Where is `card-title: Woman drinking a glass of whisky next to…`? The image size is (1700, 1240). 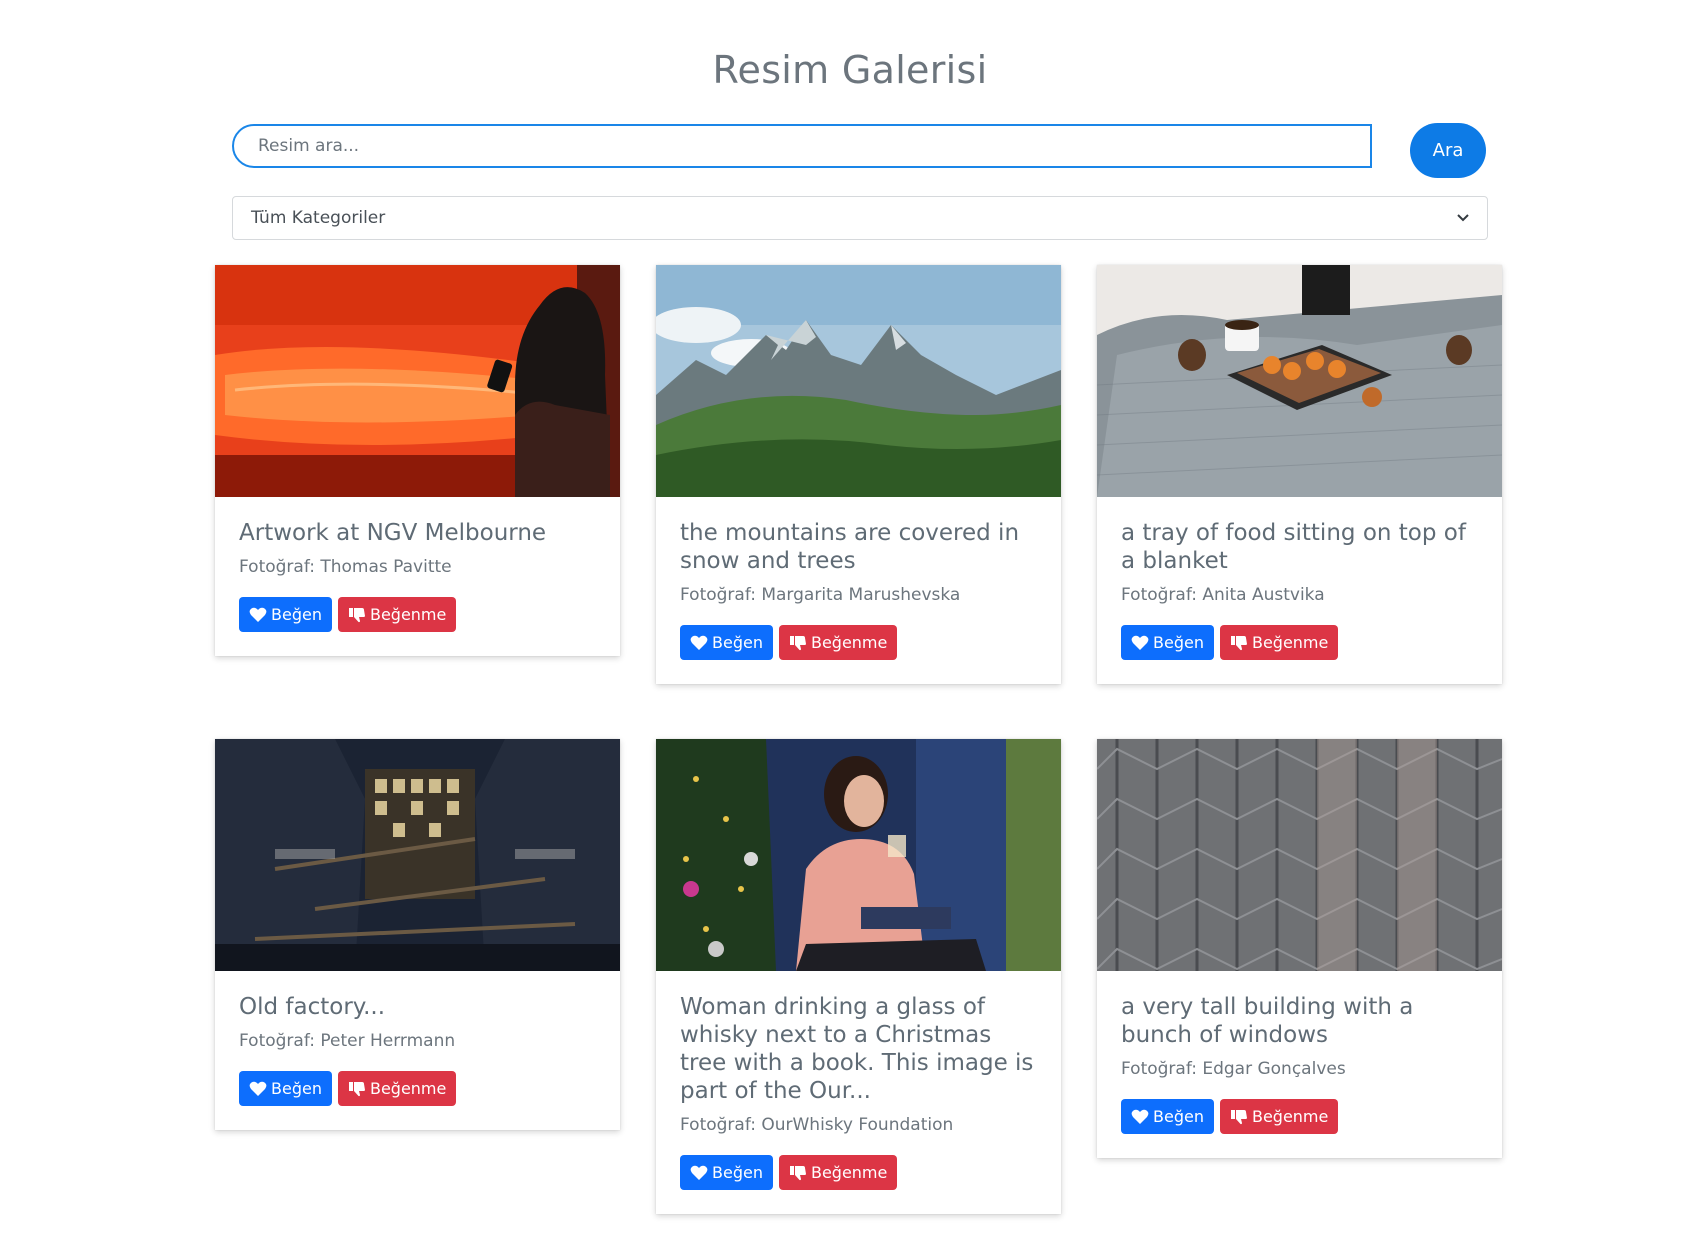 card-title: Woman drinking a glass of whisky next to… is located at coordinates (857, 1049).